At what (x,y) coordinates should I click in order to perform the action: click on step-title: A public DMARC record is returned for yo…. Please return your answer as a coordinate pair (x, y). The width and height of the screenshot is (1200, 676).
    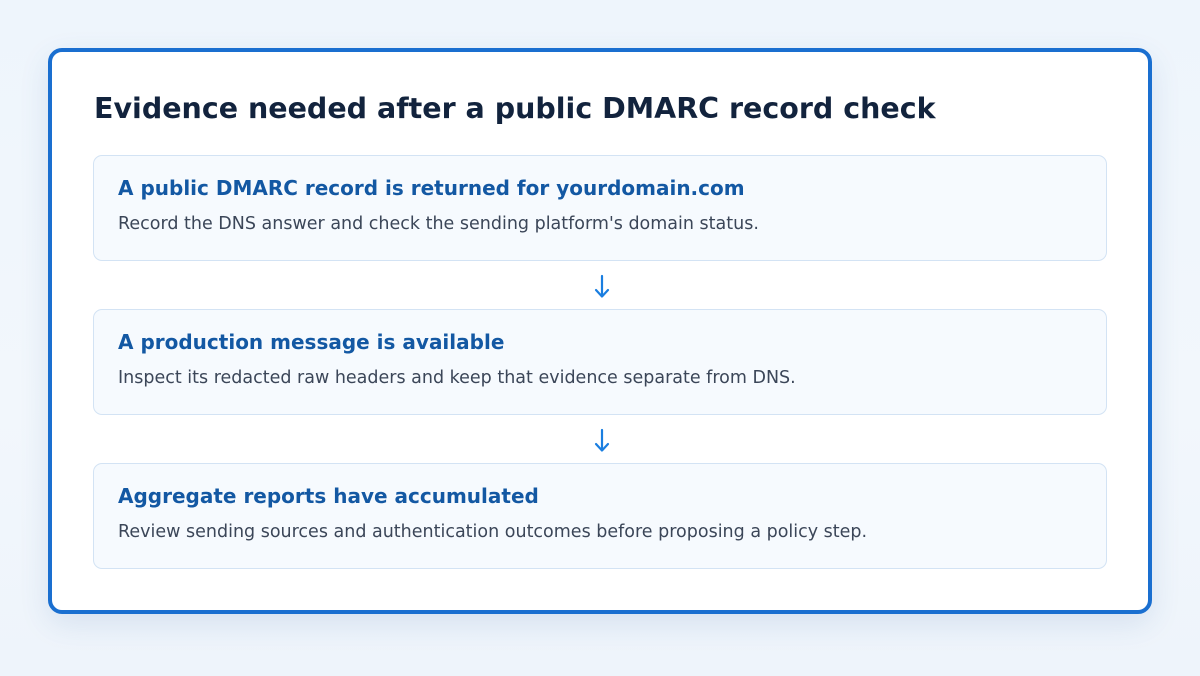
    Looking at the image, I should click on (431, 188).